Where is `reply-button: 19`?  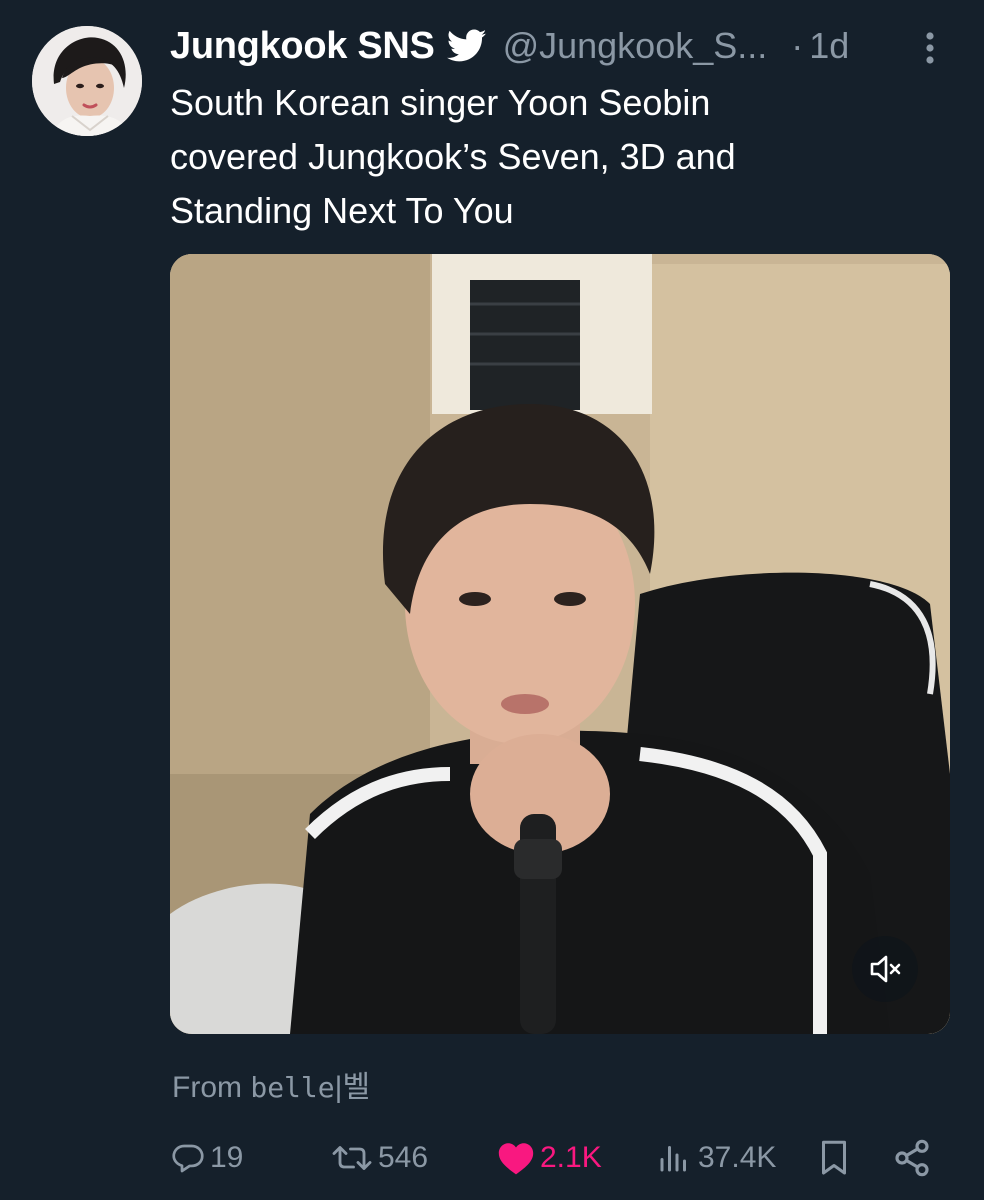 reply-button: 19 is located at coordinates (206, 1158).